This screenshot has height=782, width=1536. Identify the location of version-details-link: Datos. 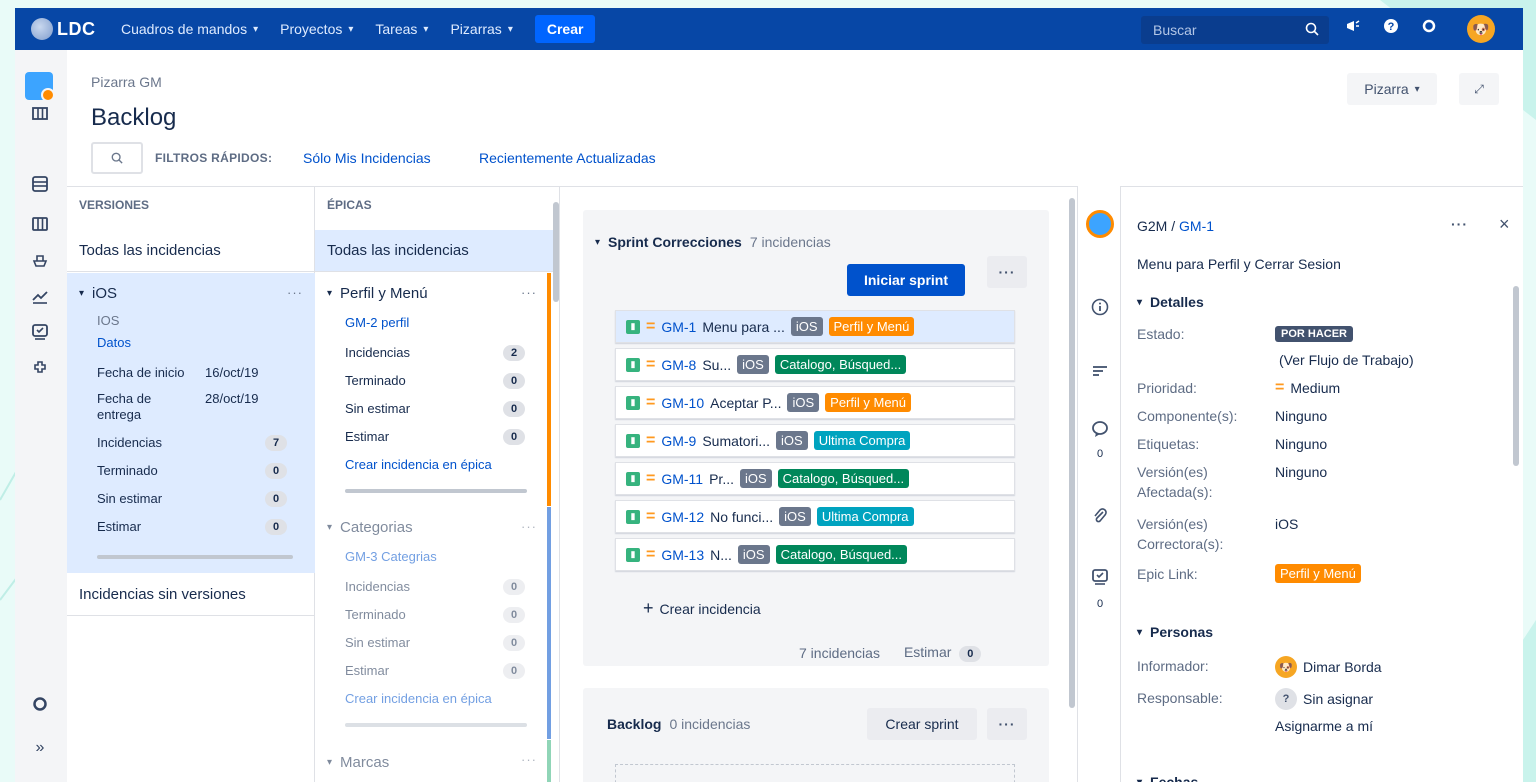
(114, 342).